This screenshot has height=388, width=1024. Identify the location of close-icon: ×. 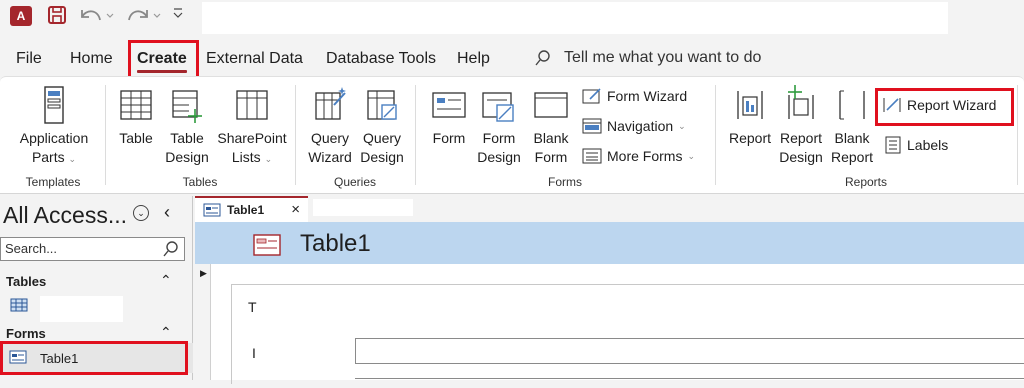
(295, 209).